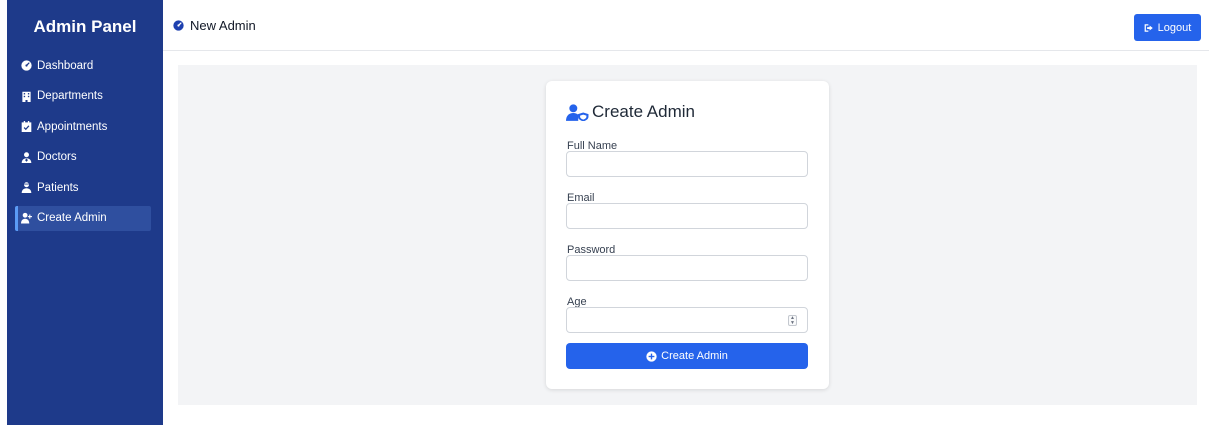 This screenshot has width=1209, height=425. What do you see at coordinates (687, 216) in the screenshot?
I see `email-input` at bounding box center [687, 216].